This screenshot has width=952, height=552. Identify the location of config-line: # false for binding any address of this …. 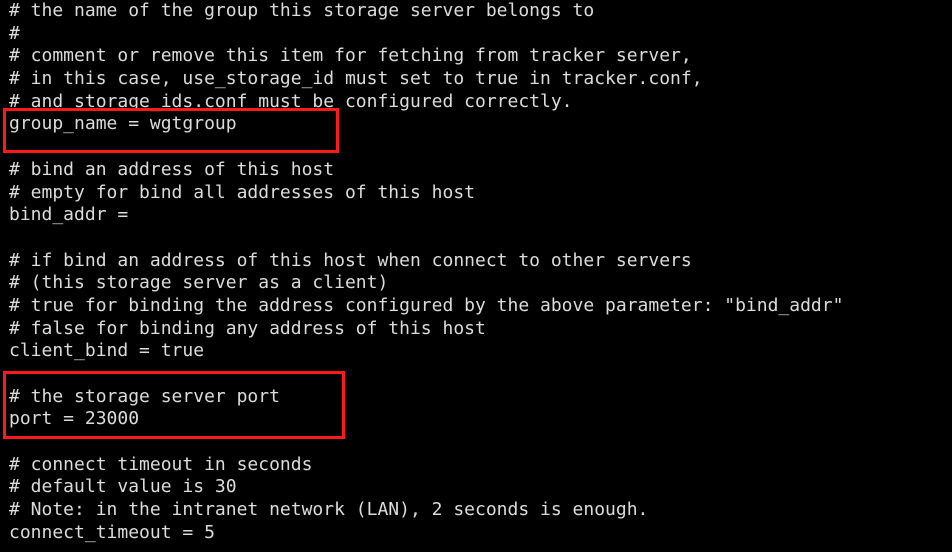
(247, 328).